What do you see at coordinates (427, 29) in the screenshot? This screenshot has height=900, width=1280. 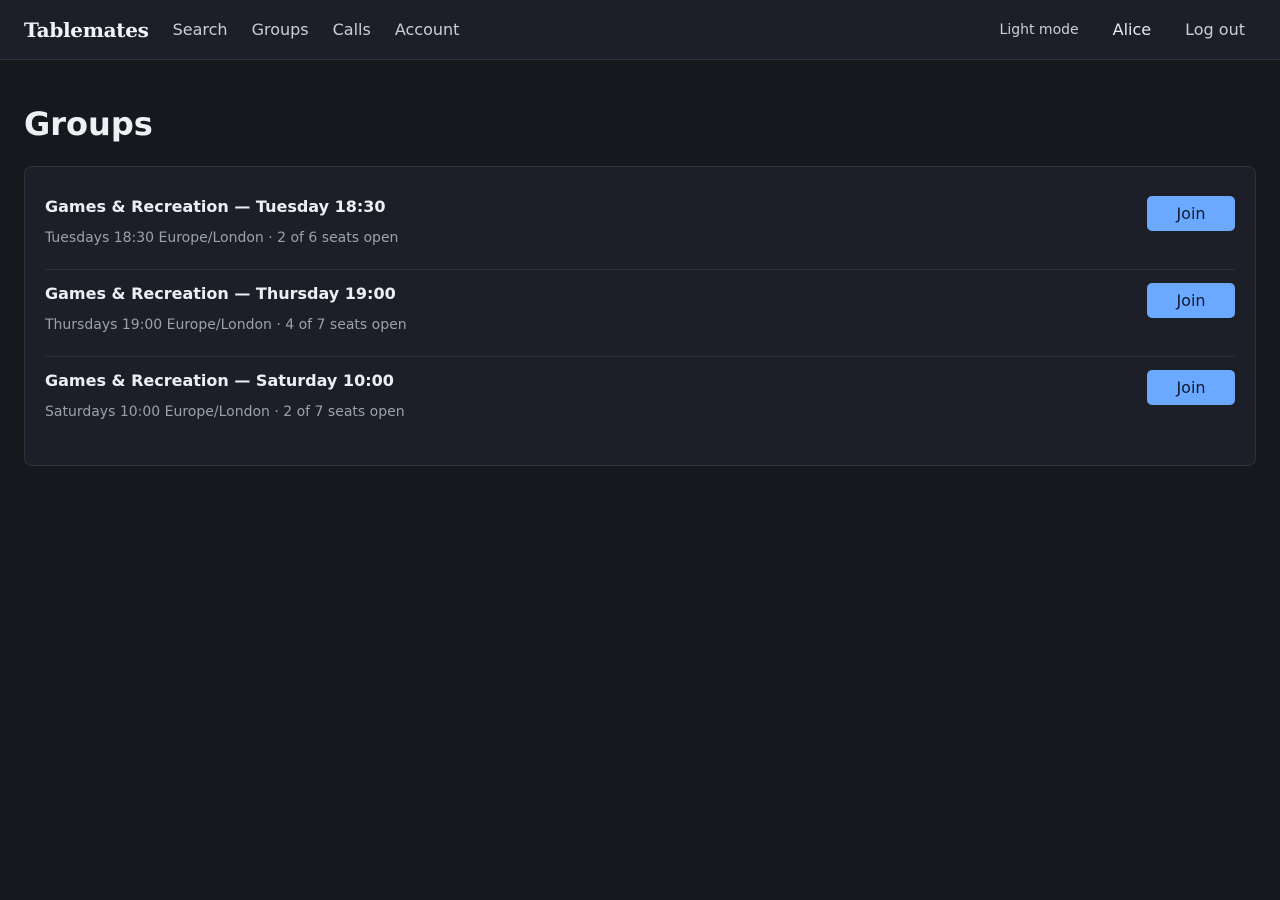 I see `nav-account-link: Account` at bounding box center [427, 29].